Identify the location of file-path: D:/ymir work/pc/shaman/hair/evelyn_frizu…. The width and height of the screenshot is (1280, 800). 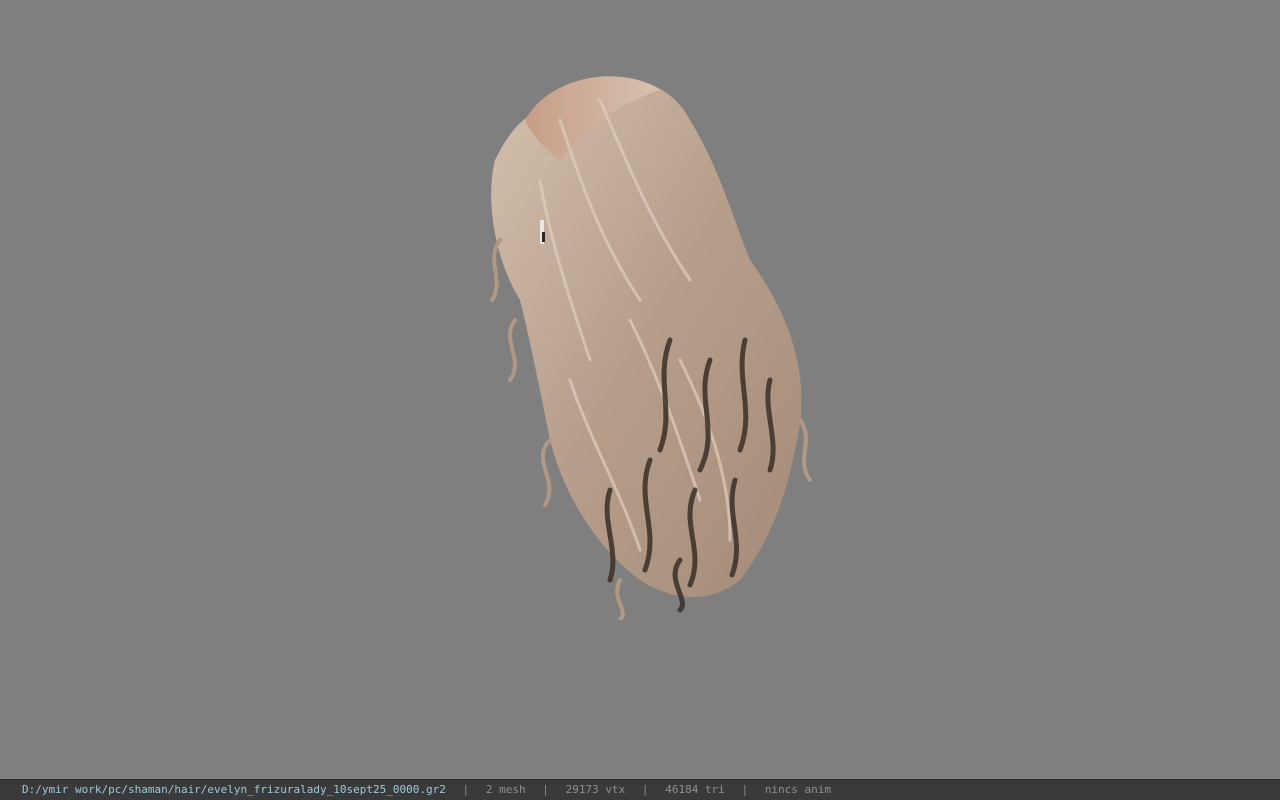
(234, 789).